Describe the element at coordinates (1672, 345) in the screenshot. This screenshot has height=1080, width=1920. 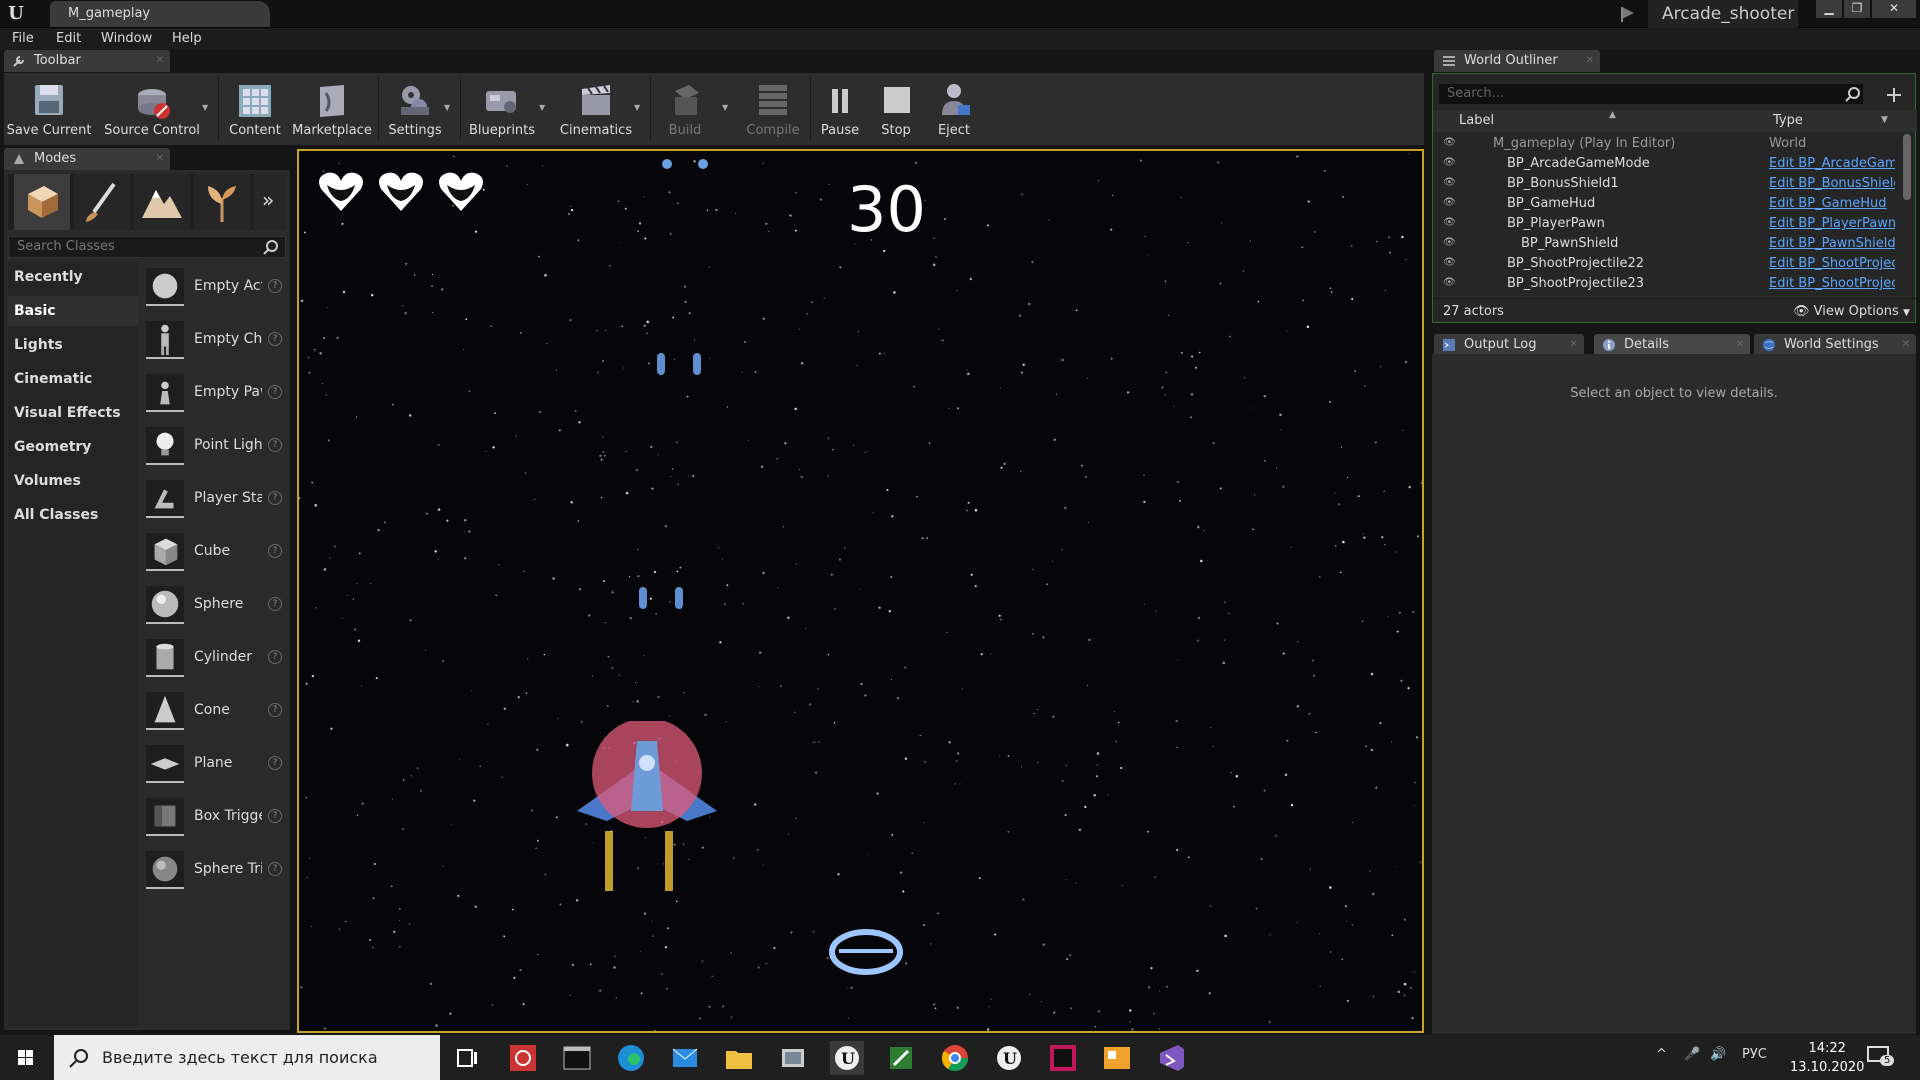
I see `tab-details: Details ✕` at that location.